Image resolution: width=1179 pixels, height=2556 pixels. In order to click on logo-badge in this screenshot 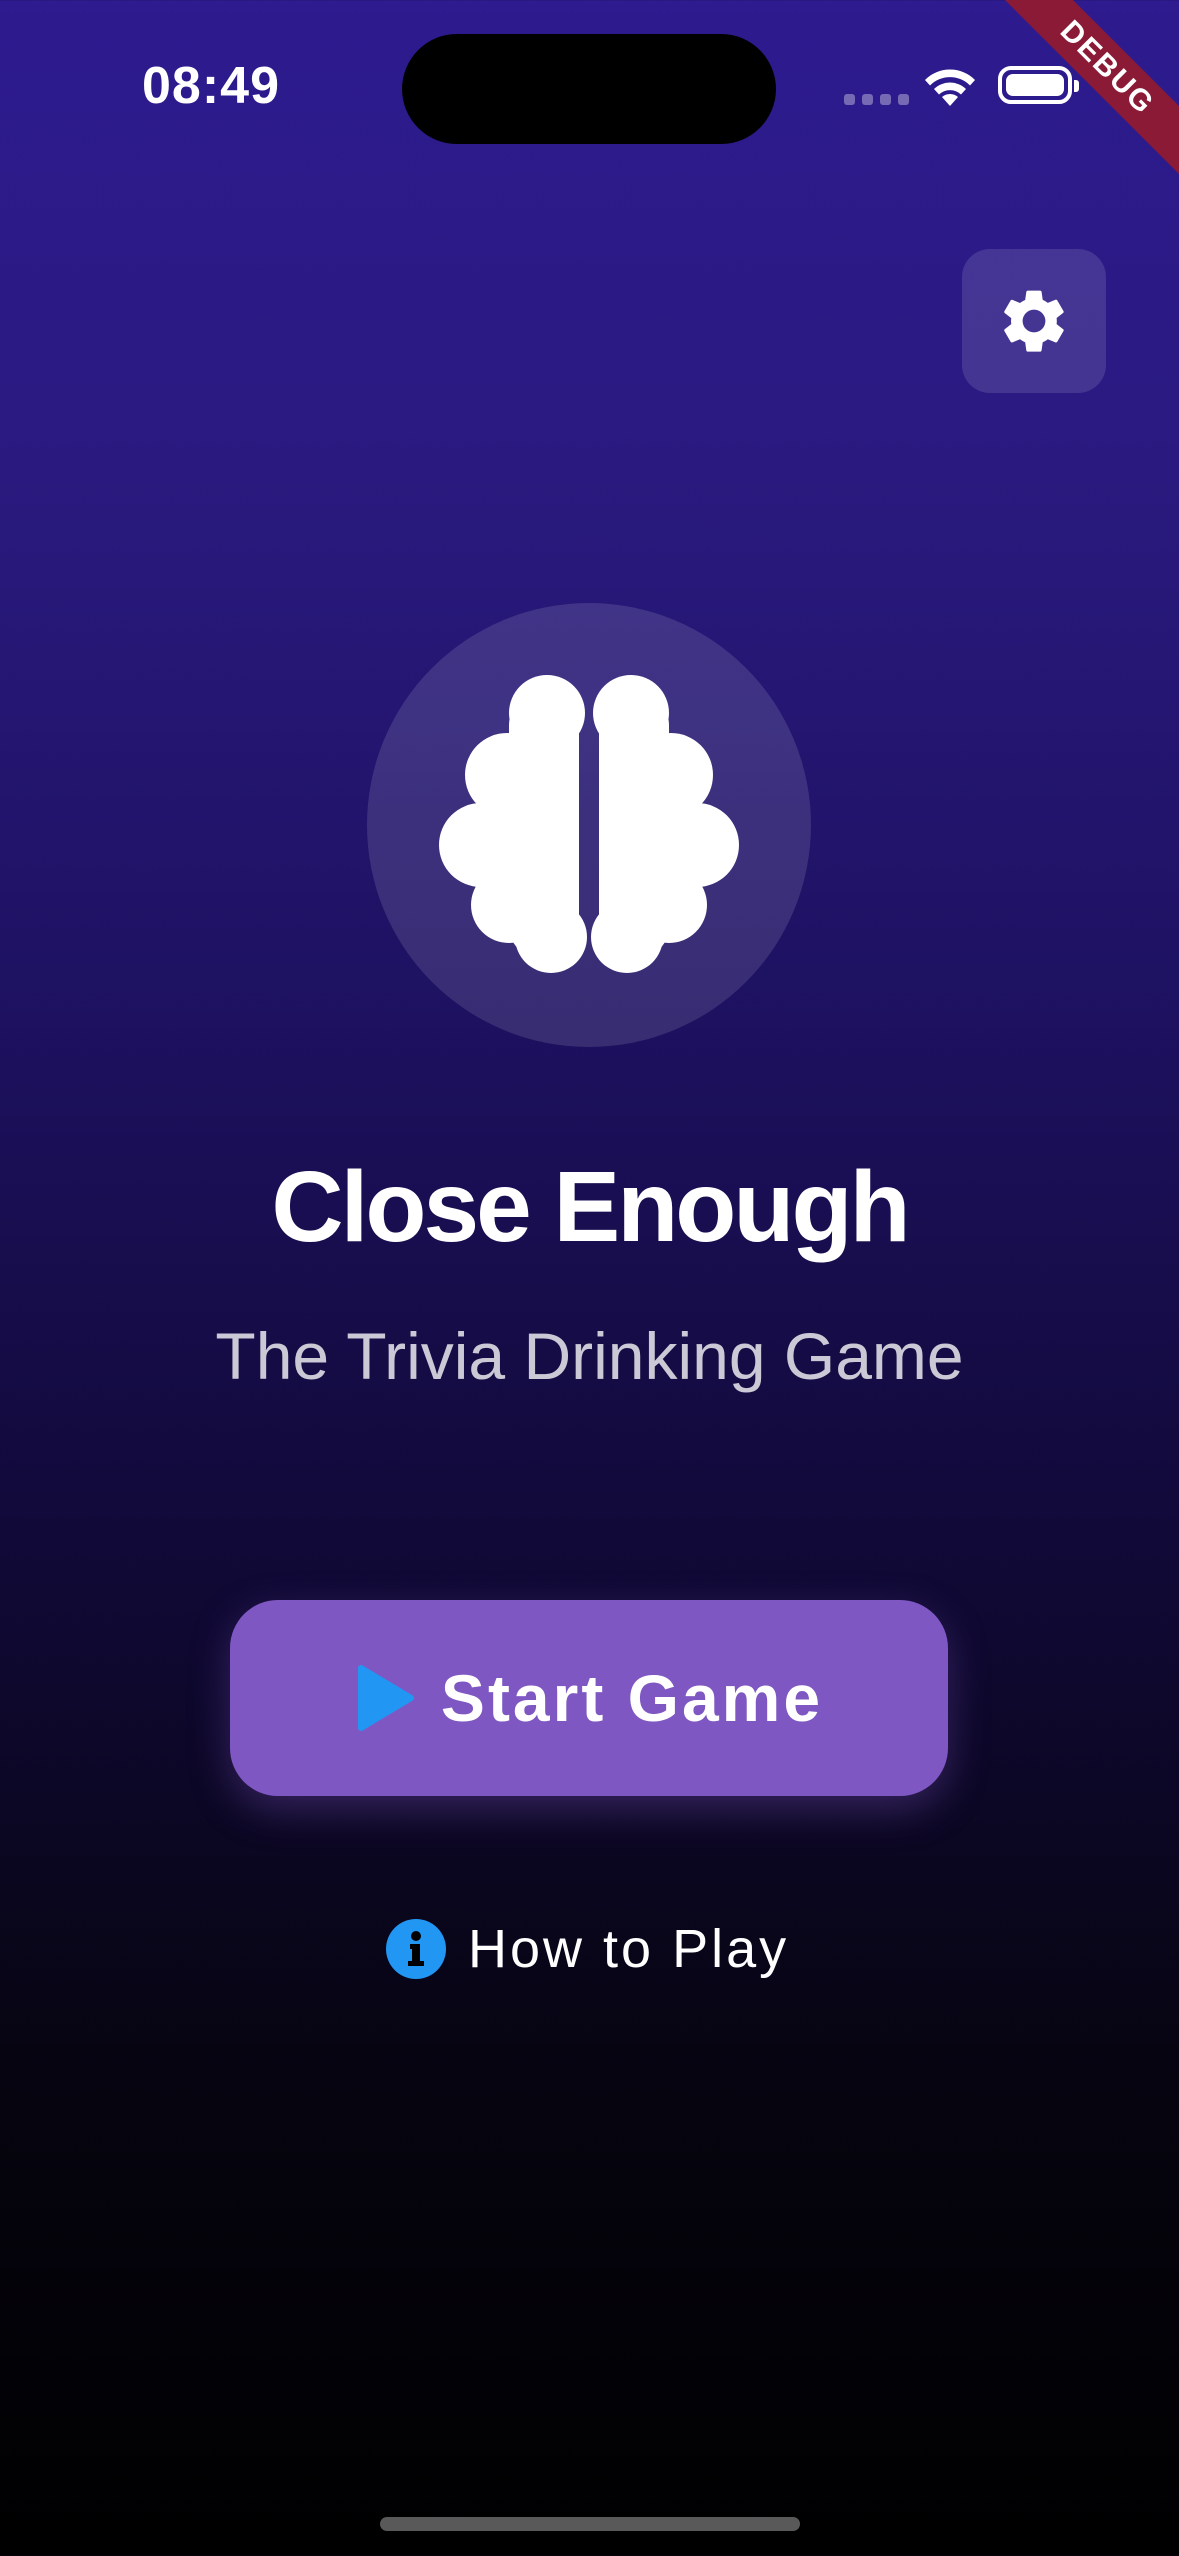, I will do `click(589, 825)`.